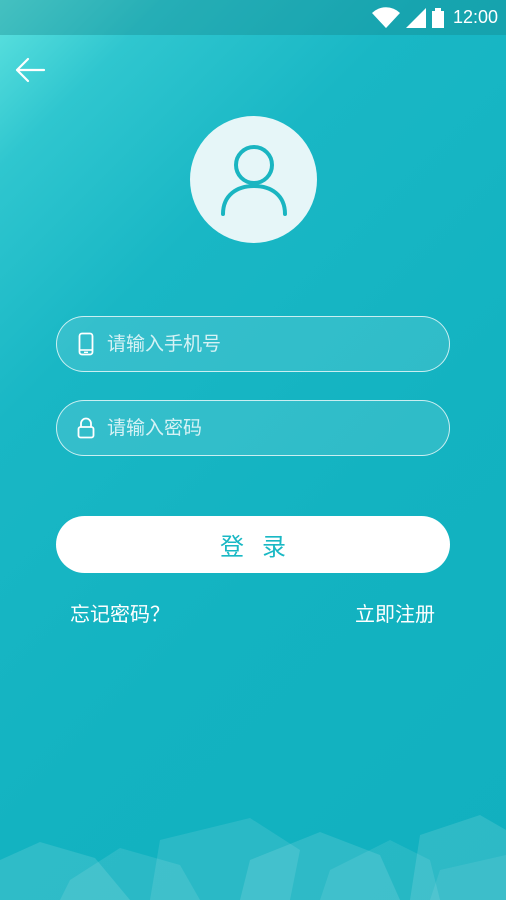 The width and height of the screenshot is (506, 900). Describe the element at coordinates (253, 544) in the screenshot. I see `login-button: 登录` at that location.